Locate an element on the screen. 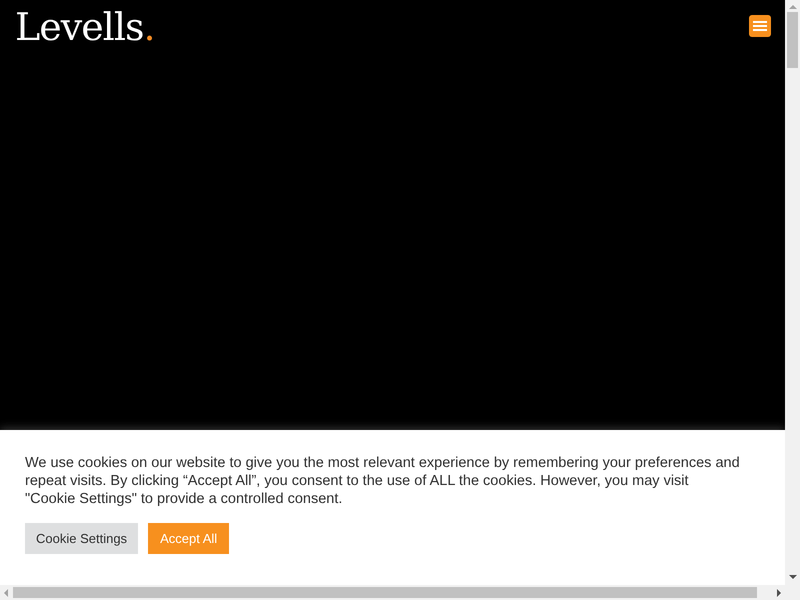 This screenshot has width=800, height=600. cookie-message: We use cookies on our website to give you the most relevant experience by remembering your preferences and repeat visits. By clicking “Accept All”, you consent to the use of ALL the cookies. However, you may visit "Cookie Settings" to provide a controlled consent. is located at coordinates (383, 481).